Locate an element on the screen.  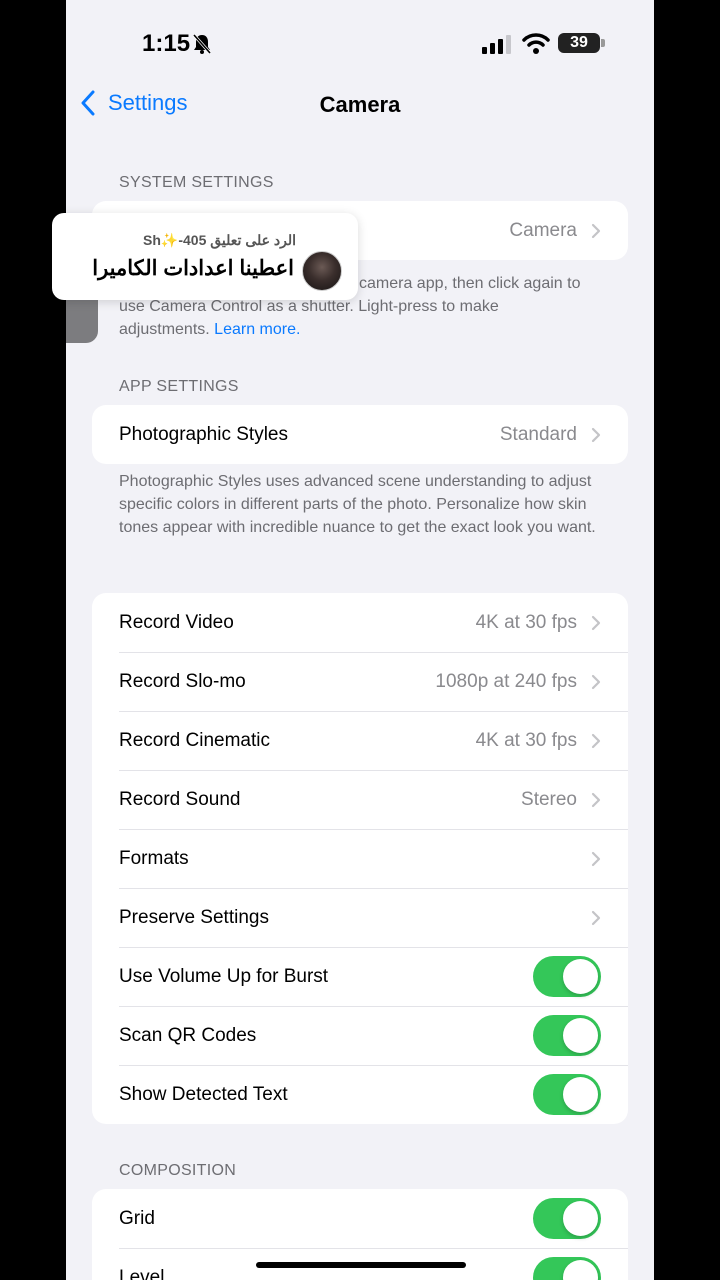
app-settings-group: Photographic Styles Standard is located at coordinates (360, 434).